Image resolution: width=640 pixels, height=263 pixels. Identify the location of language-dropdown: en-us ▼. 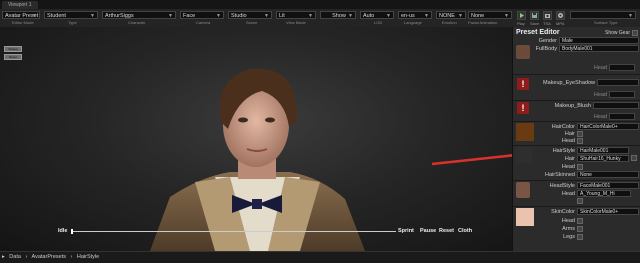
(415, 15).